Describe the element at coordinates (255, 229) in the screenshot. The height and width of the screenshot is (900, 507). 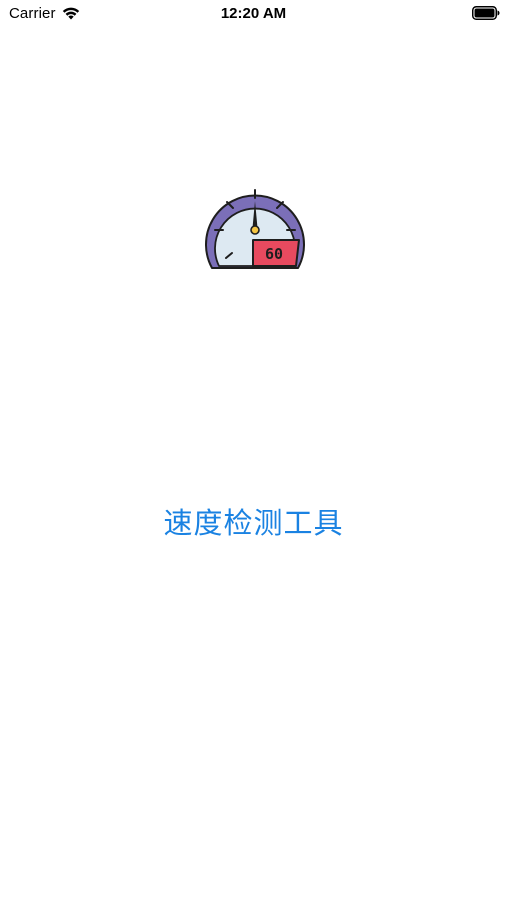
I see `speedometer-icon: 60` at that location.